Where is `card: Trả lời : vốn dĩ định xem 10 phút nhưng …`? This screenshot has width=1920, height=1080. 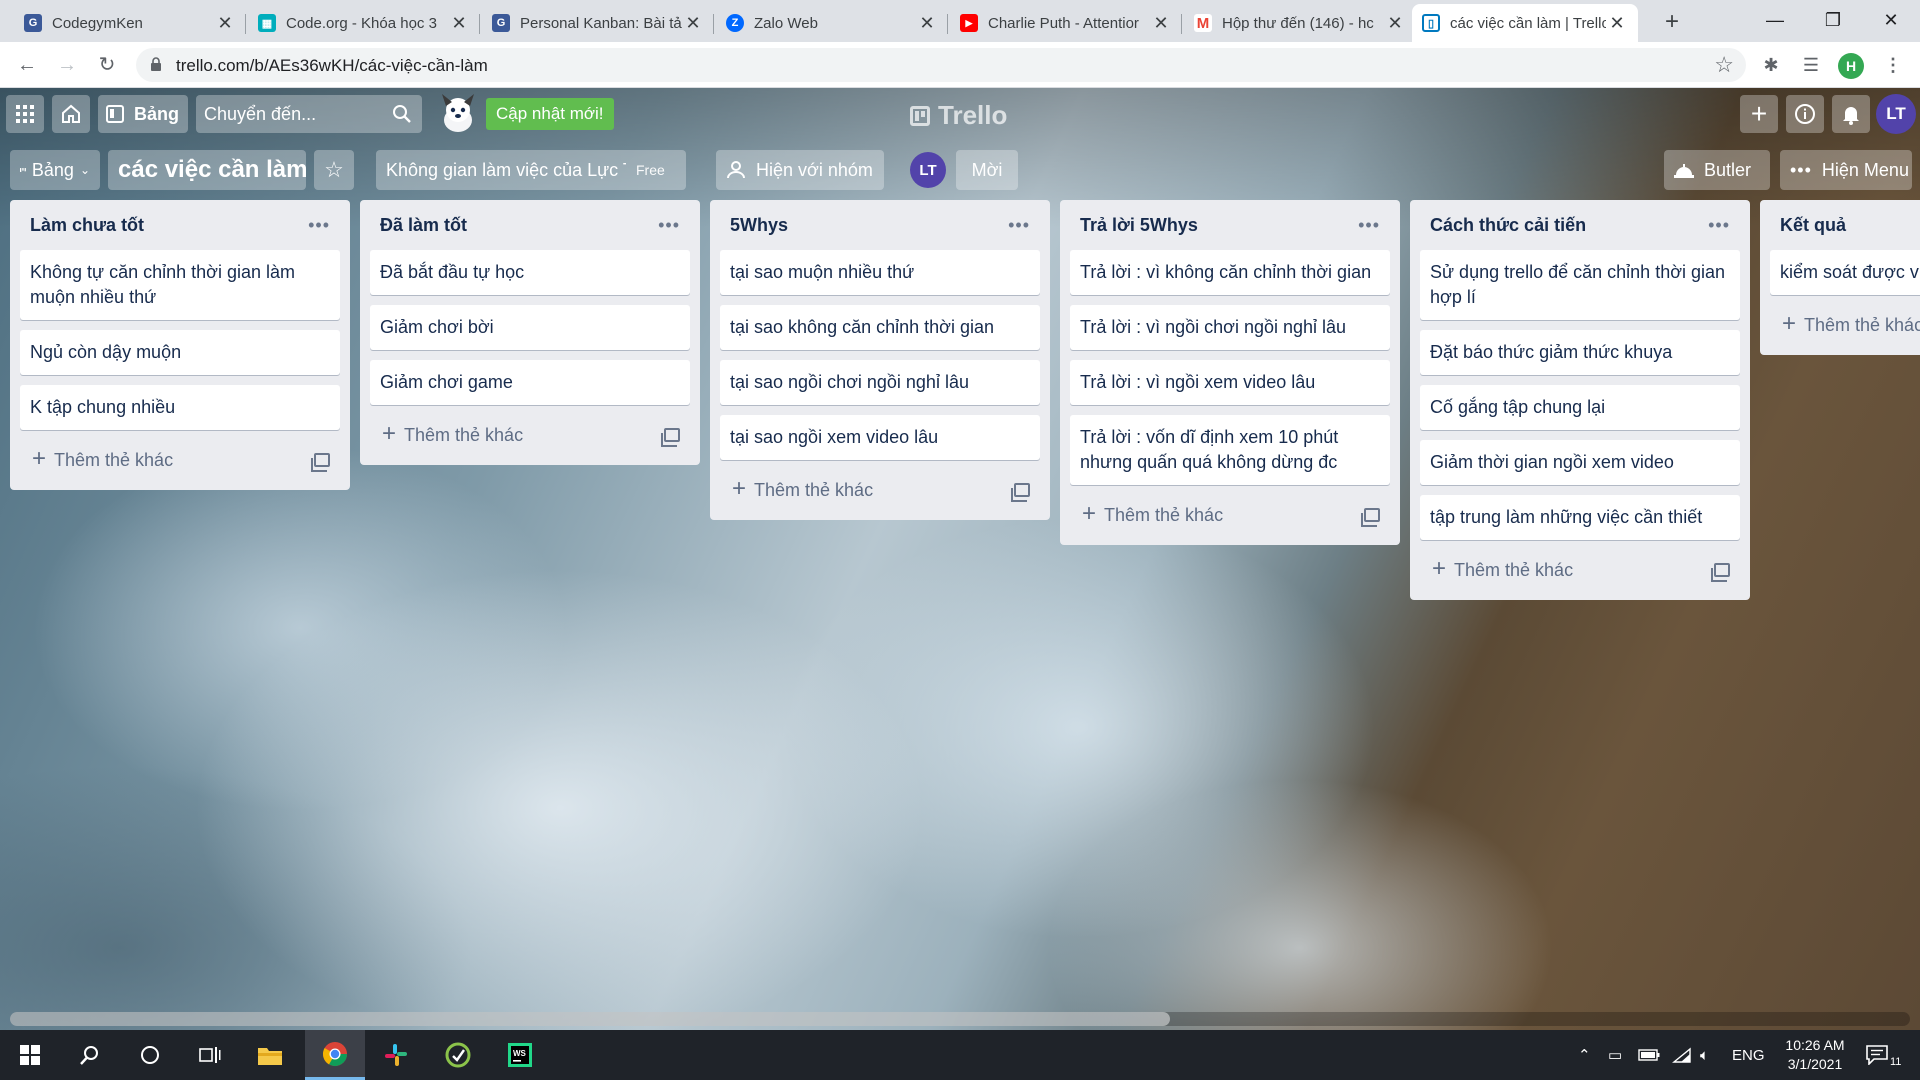
card: Trả lời : vốn dĩ định xem 10 phút nhưng … is located at coordinates (1230, 450).